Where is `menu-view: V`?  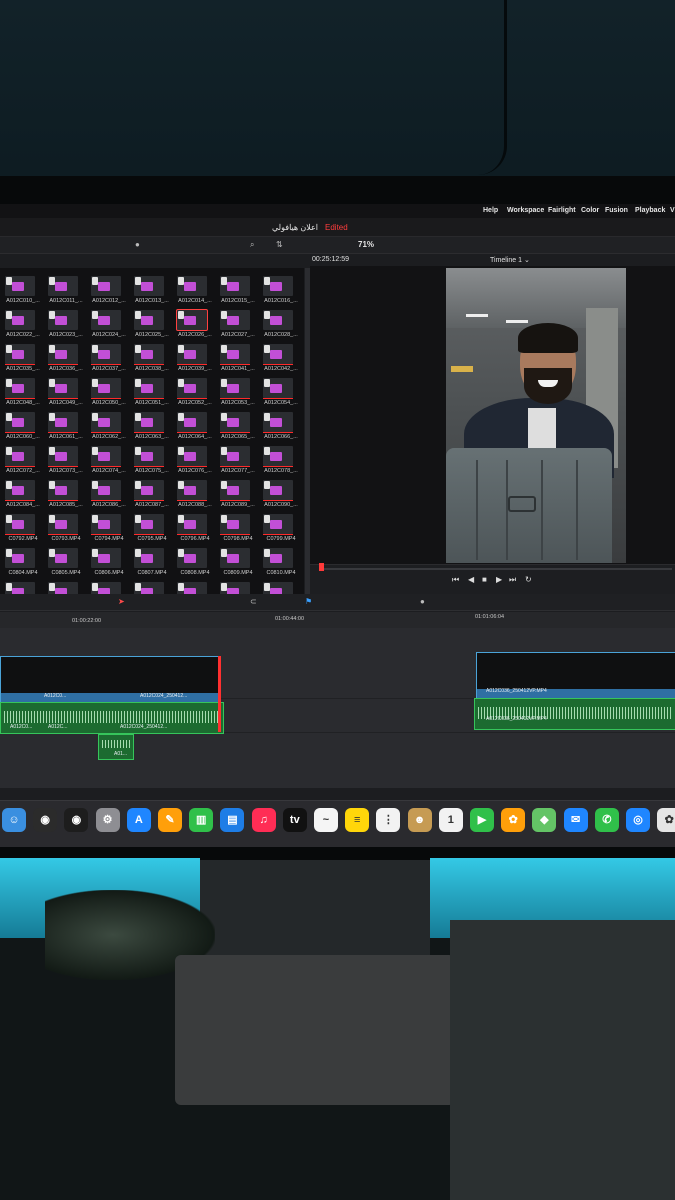 menu-view: V is located at coordinates (672, 210).